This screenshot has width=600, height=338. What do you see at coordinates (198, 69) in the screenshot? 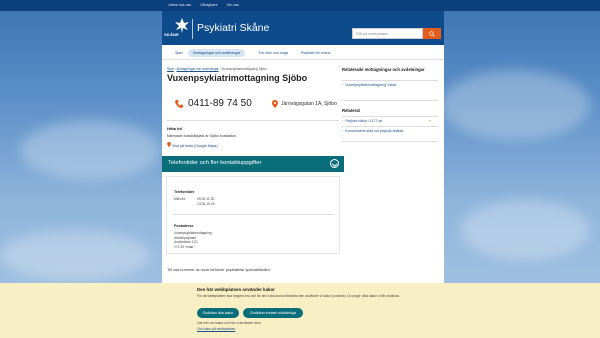
I see `breadcrumb-link-mottagningar: Mottagningar och avdelningar` at bounding box center [198, 69].